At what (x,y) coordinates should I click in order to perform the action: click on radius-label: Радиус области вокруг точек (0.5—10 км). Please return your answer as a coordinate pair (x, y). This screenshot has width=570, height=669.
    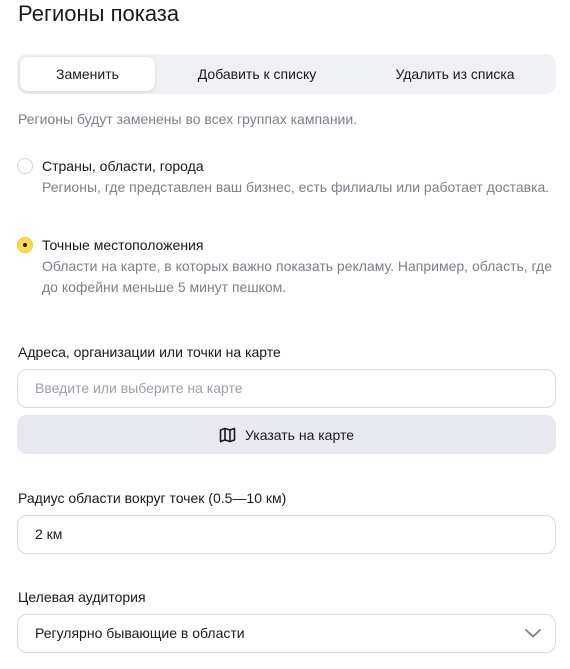
    Looking at the image, I should click on (152, 498).